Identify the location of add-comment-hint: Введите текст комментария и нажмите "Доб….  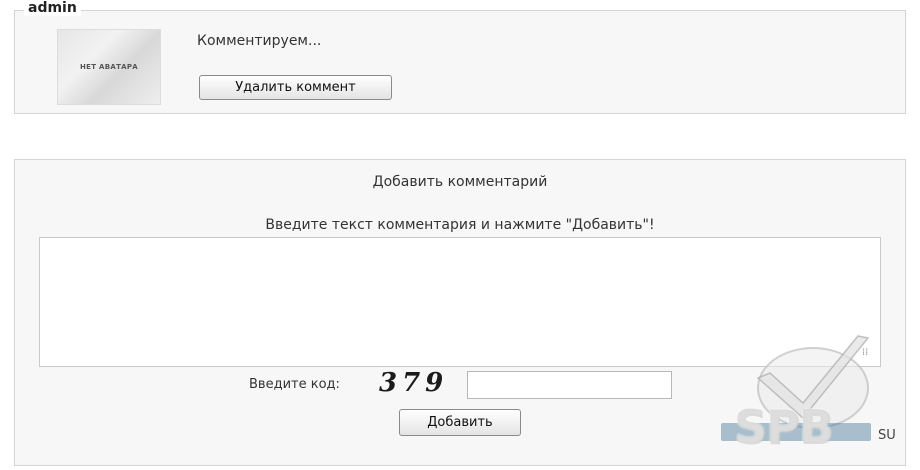
(460, 225).